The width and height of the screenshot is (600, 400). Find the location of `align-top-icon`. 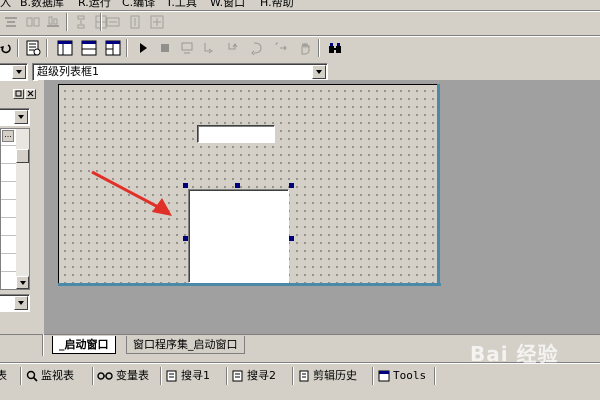

align-top-icon is located at coordinates (11, 22).